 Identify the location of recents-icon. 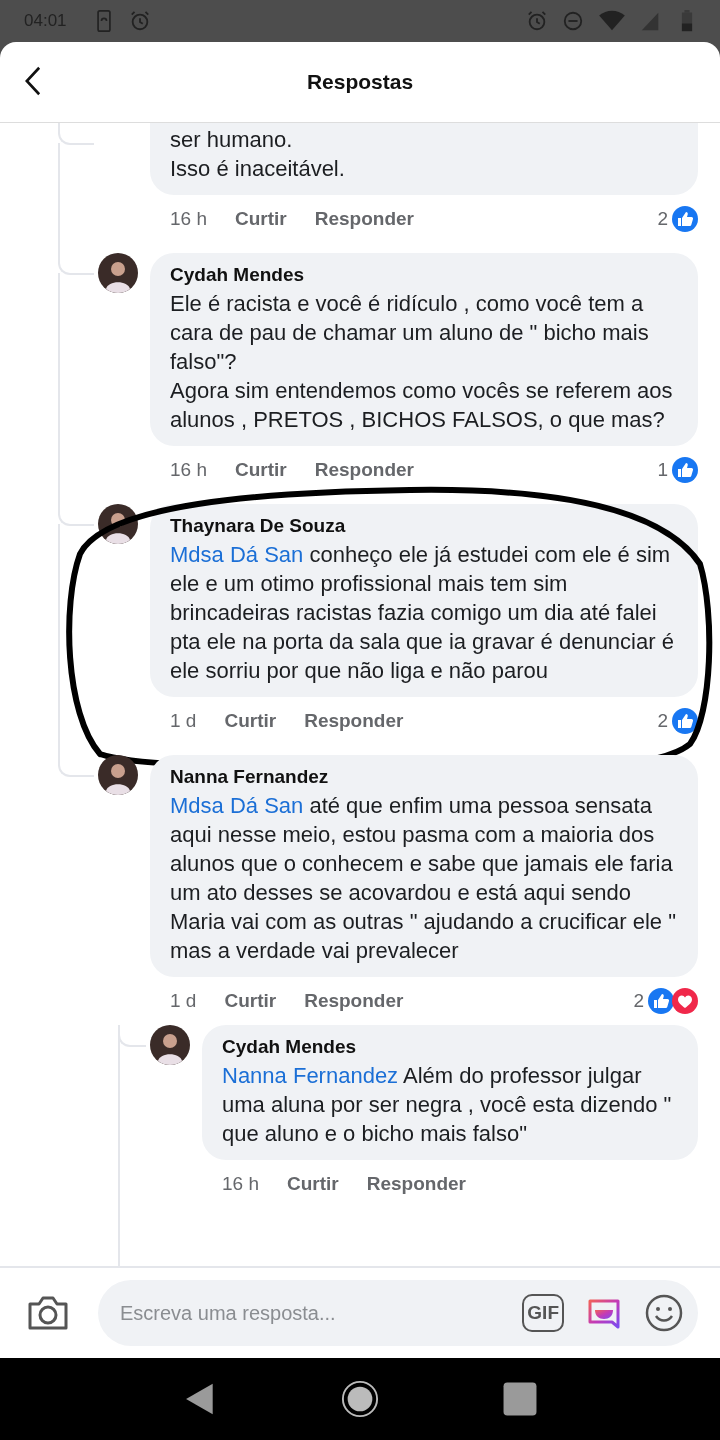
(520, 1399).